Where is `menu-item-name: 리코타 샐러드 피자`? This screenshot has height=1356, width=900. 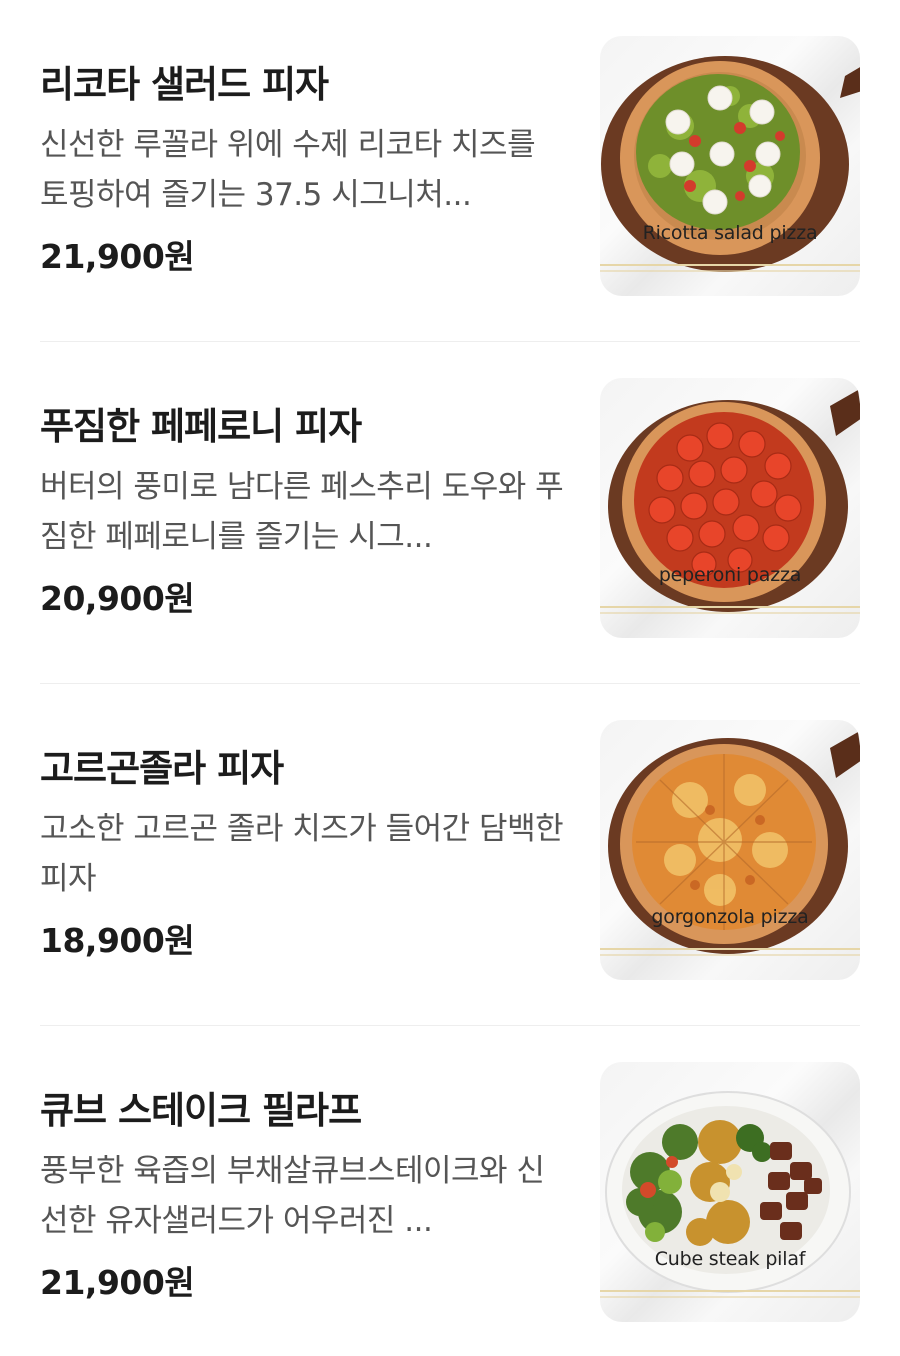
menu-item-name: 리코타 샐러드 피자 is located at coordinates (184, 84).